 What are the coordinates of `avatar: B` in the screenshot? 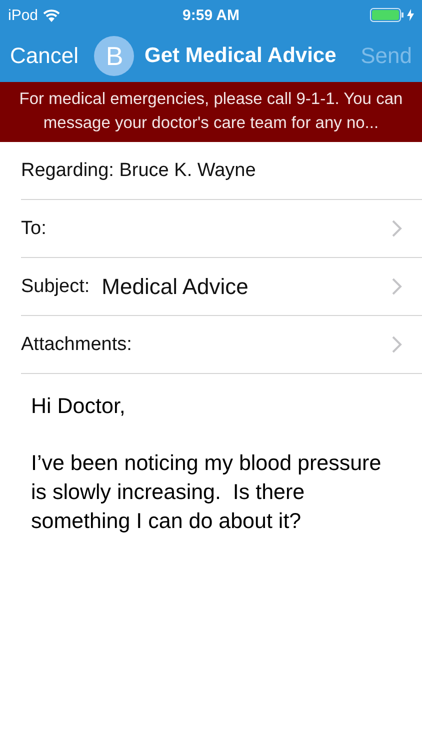 It's located at (114, 56).